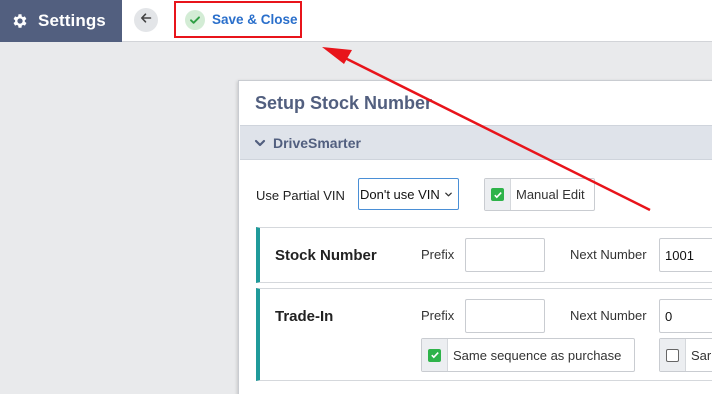 The height and width of the screenshot is (394, 712). What do you see at coordinates (476, 142) in the screenshot?
I see `section-header-drivesmarter: DriveSmarter` at bounding box center [476, 142].